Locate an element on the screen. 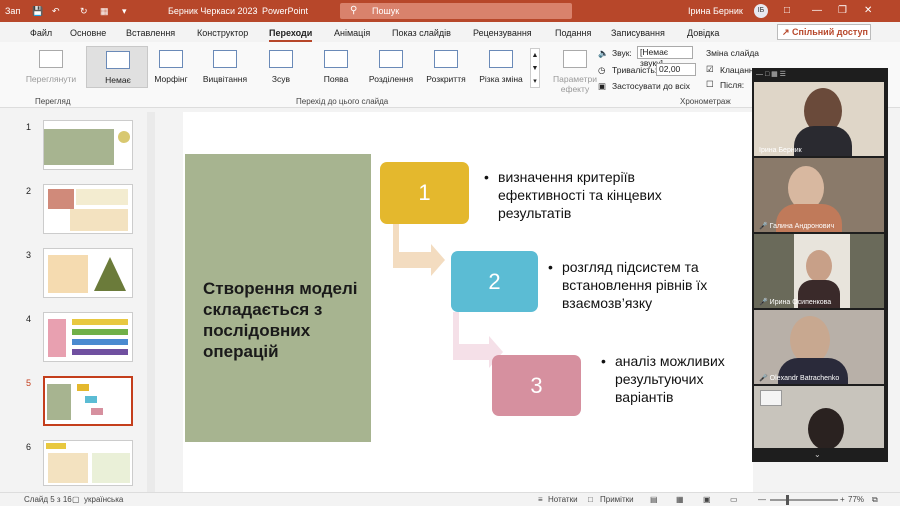  duration-input: 02,00 is located at coordinates (676, 69).